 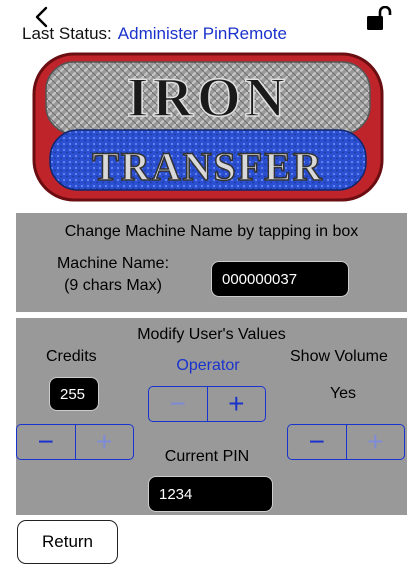 I want to click on operator-label: Operator, so click(x=208, y=365).